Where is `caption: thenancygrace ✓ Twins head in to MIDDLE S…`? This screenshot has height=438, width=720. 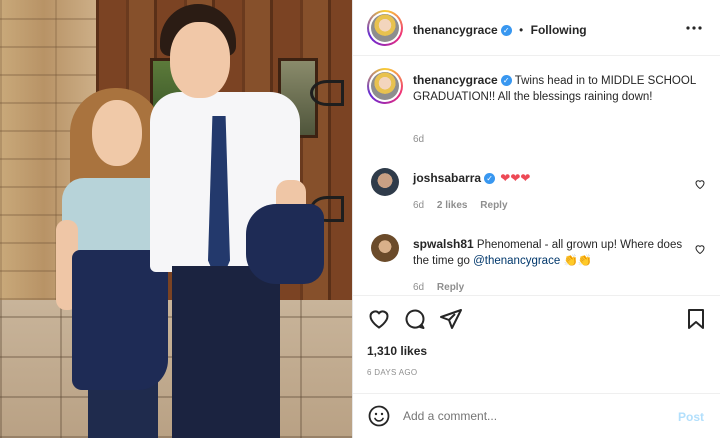 caption: thenancygrace ✓ Twins head in to MIDDLE S… is located at coordinates (558, 88).